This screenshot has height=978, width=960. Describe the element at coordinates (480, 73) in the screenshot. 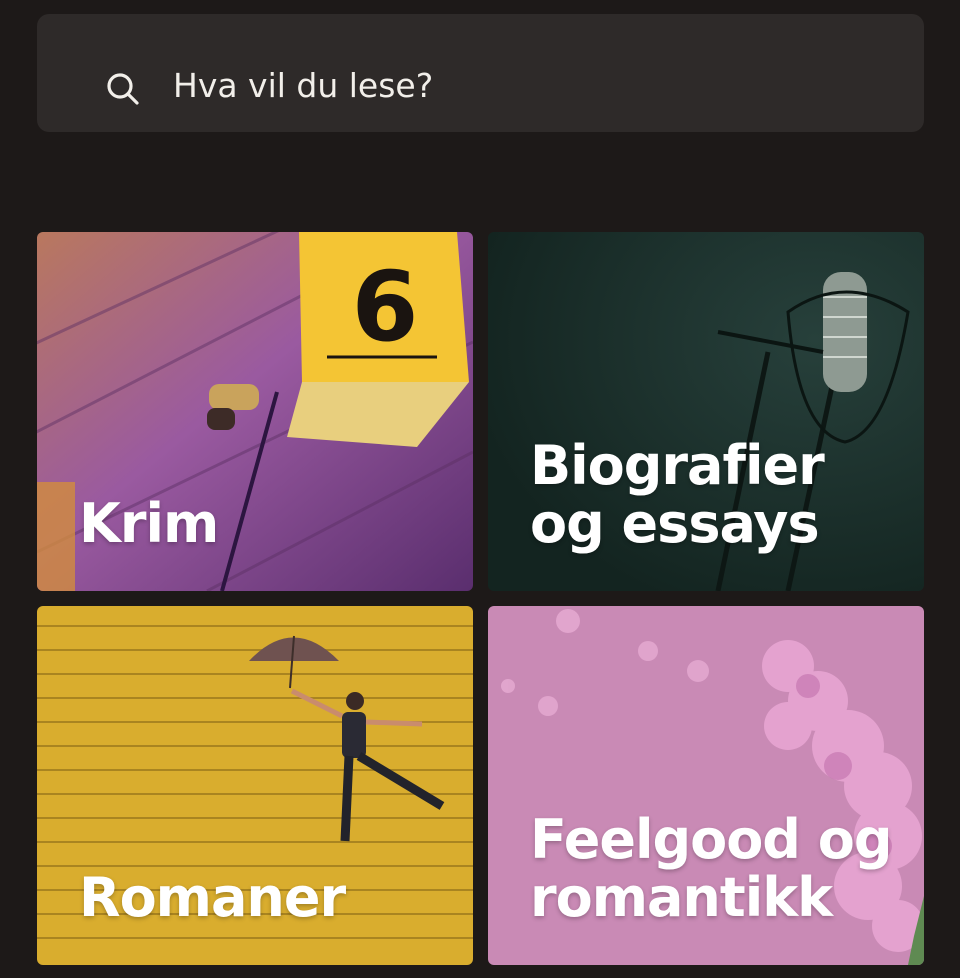

I see `search-bar: Hva vil du lese?` at that location.